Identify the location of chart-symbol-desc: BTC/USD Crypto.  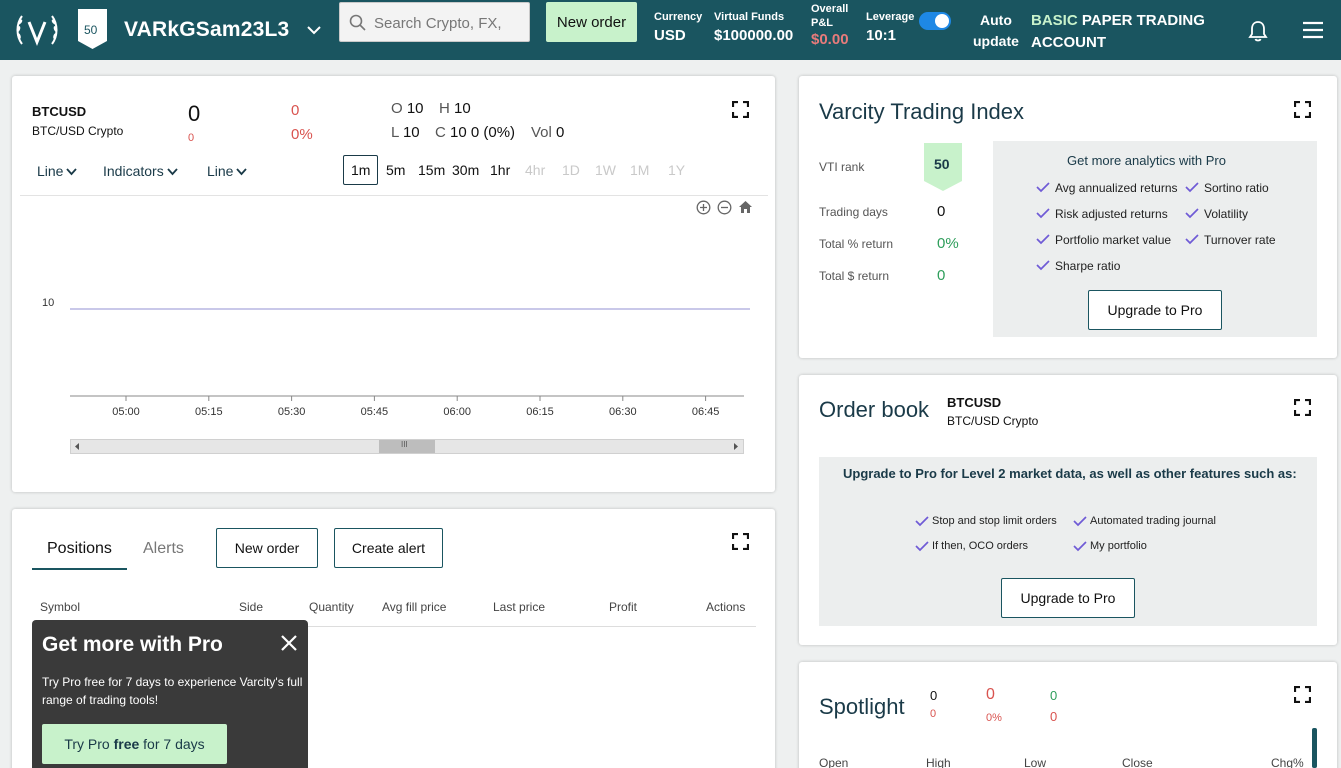
(78, 131).